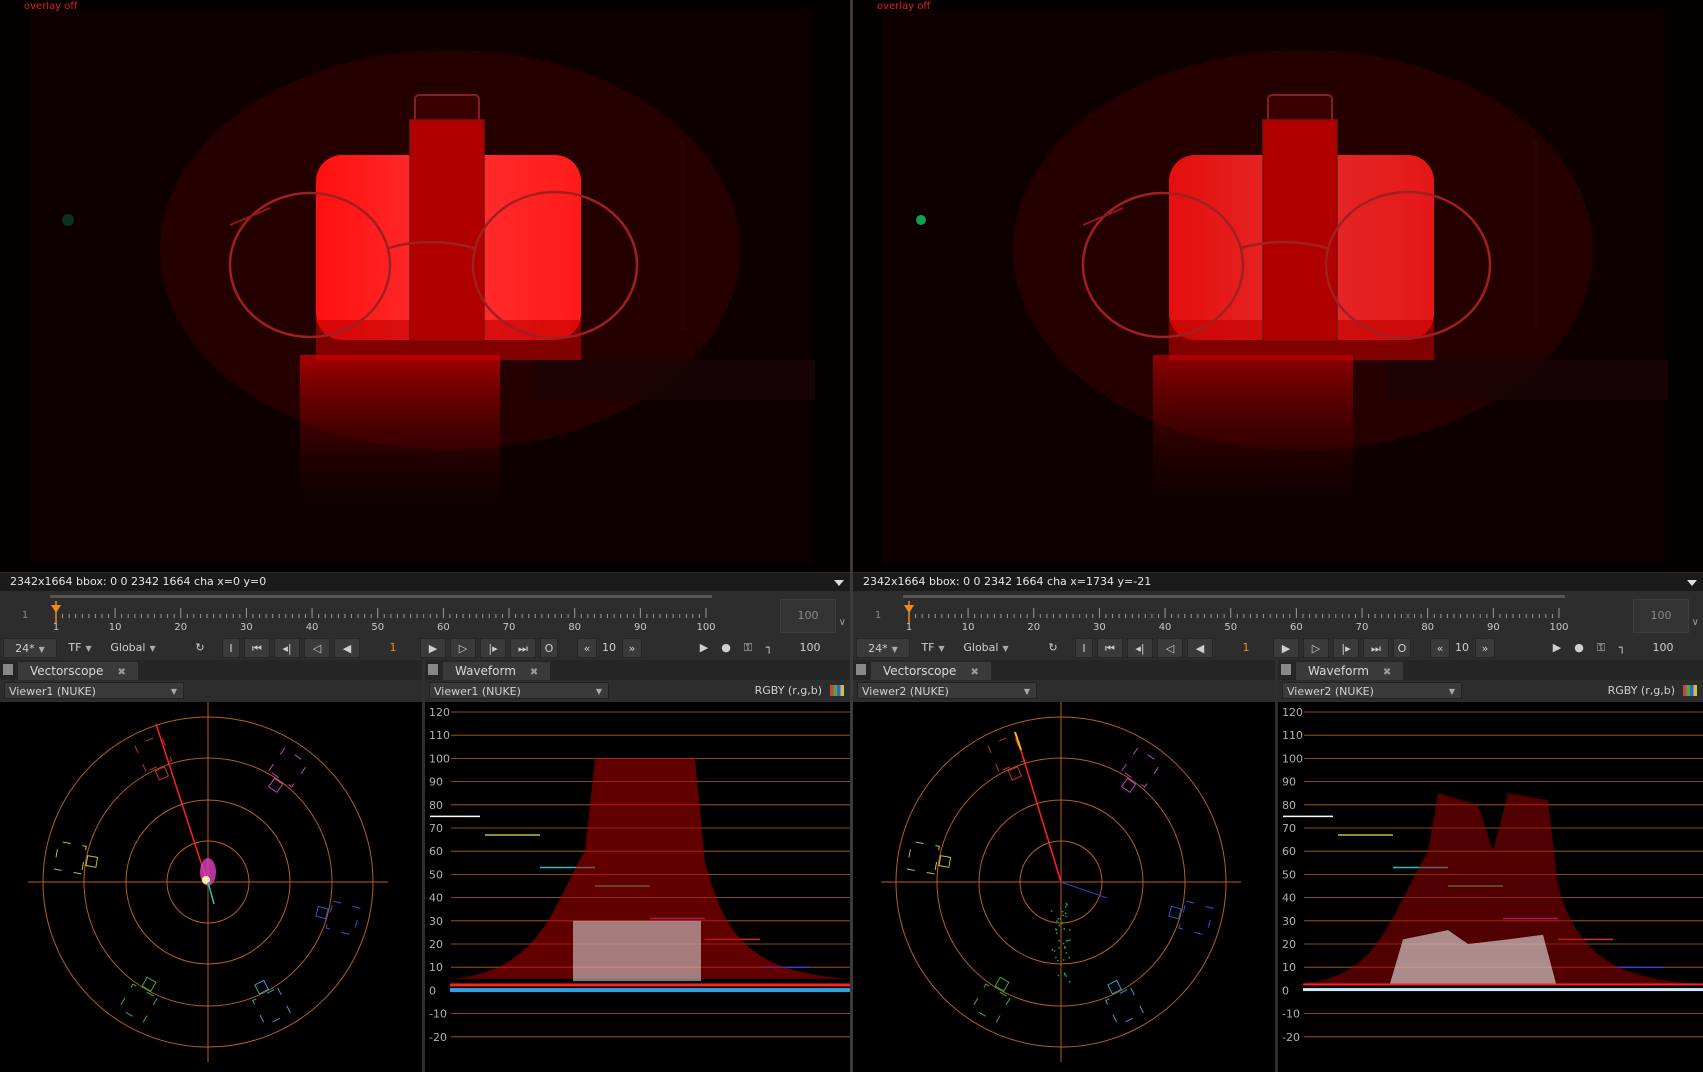 The image size is (1703, 1072). What do you see at coordinates (443, 627) in the screenshot?
I see `timeline-tick-label: 60` at bounding box center [443, 627].